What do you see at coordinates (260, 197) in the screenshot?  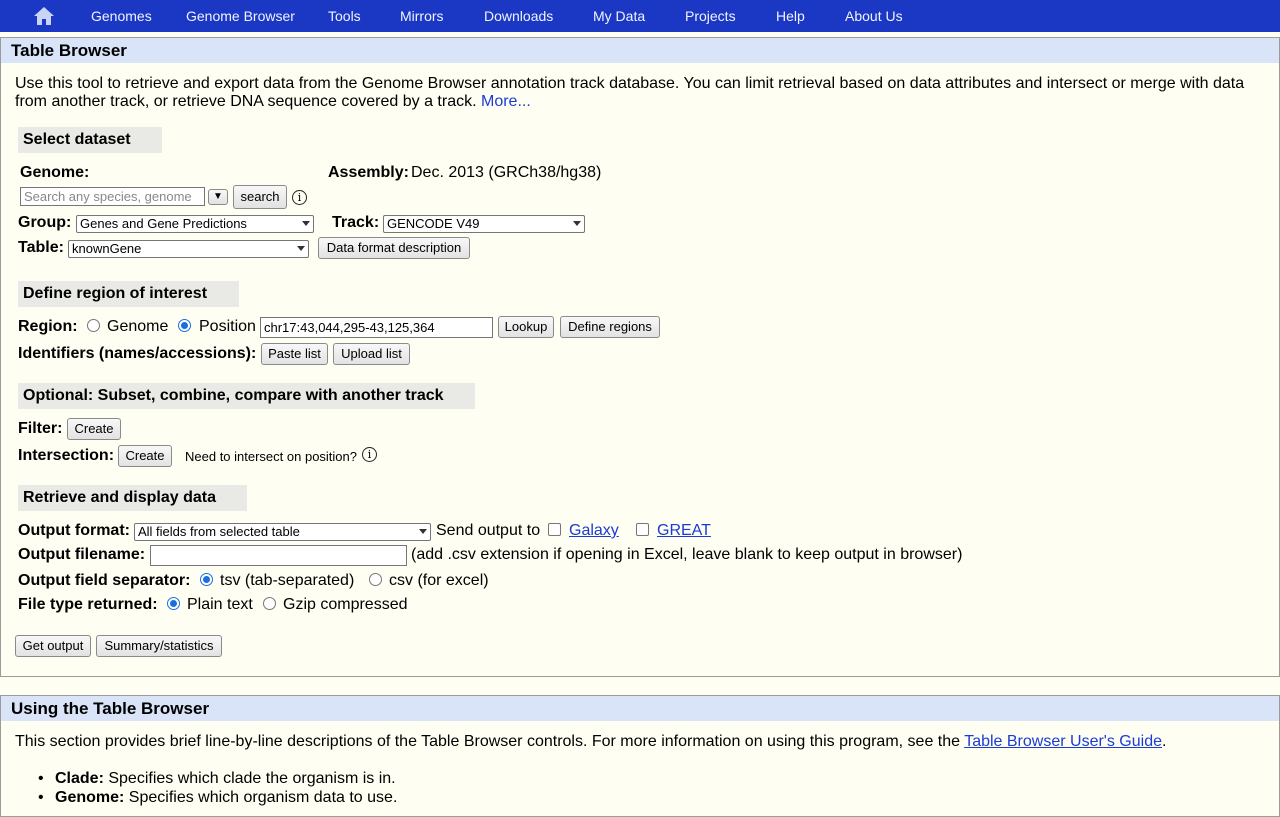 I see `genome-search-button: search` at bounding box center [260, 197].